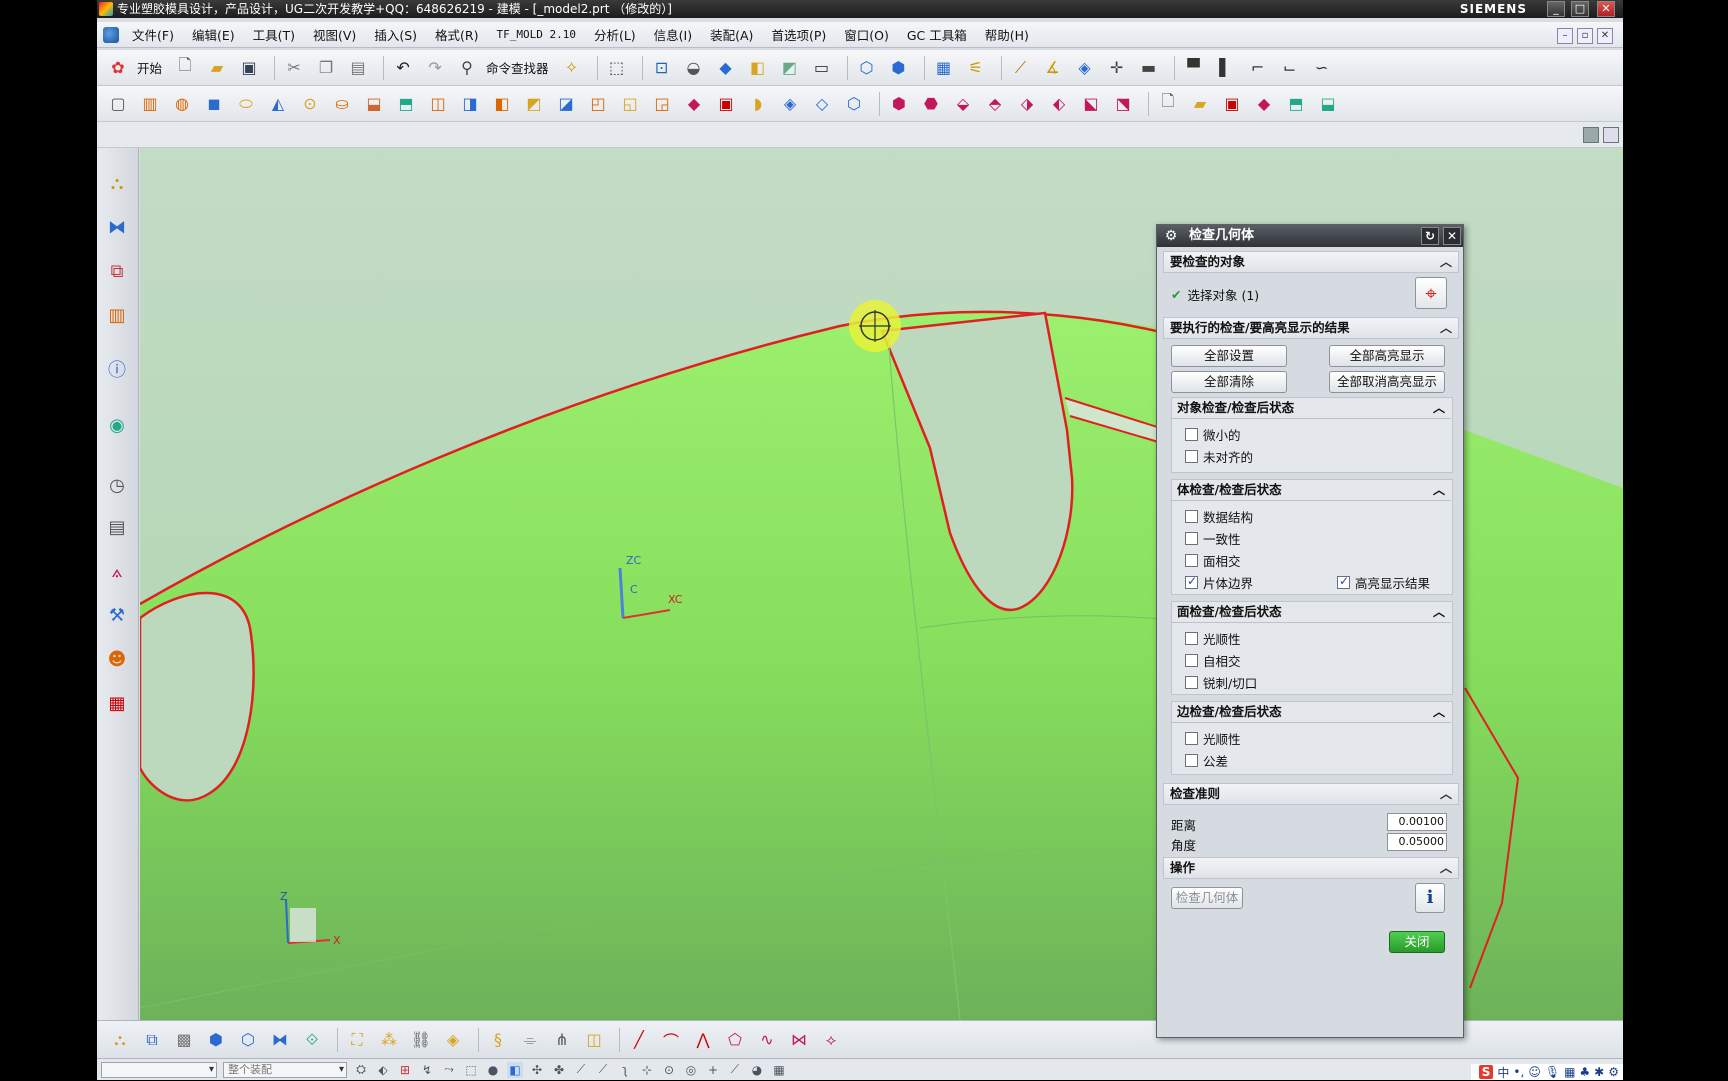  I want to click on wcs-icon: ⬡, so click(867, 68).